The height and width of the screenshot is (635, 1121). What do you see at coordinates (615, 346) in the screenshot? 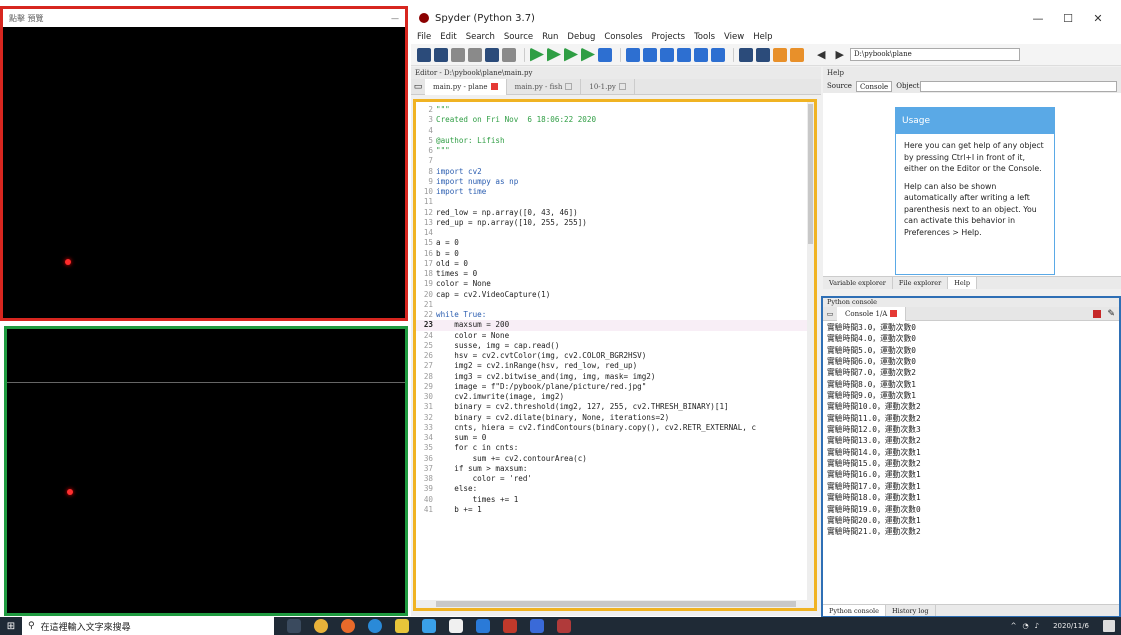
I see `code-line: 25 susse, img = cap.read()` at bounding box center [615, 346].